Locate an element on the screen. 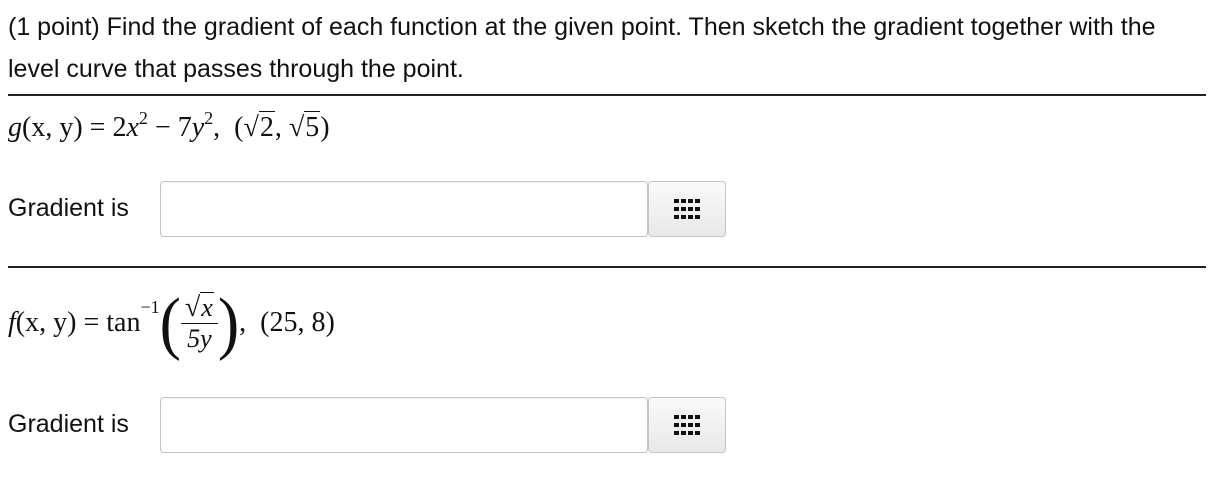  sqrt-2-radicand: 2 is located at coordinates (266, 127).